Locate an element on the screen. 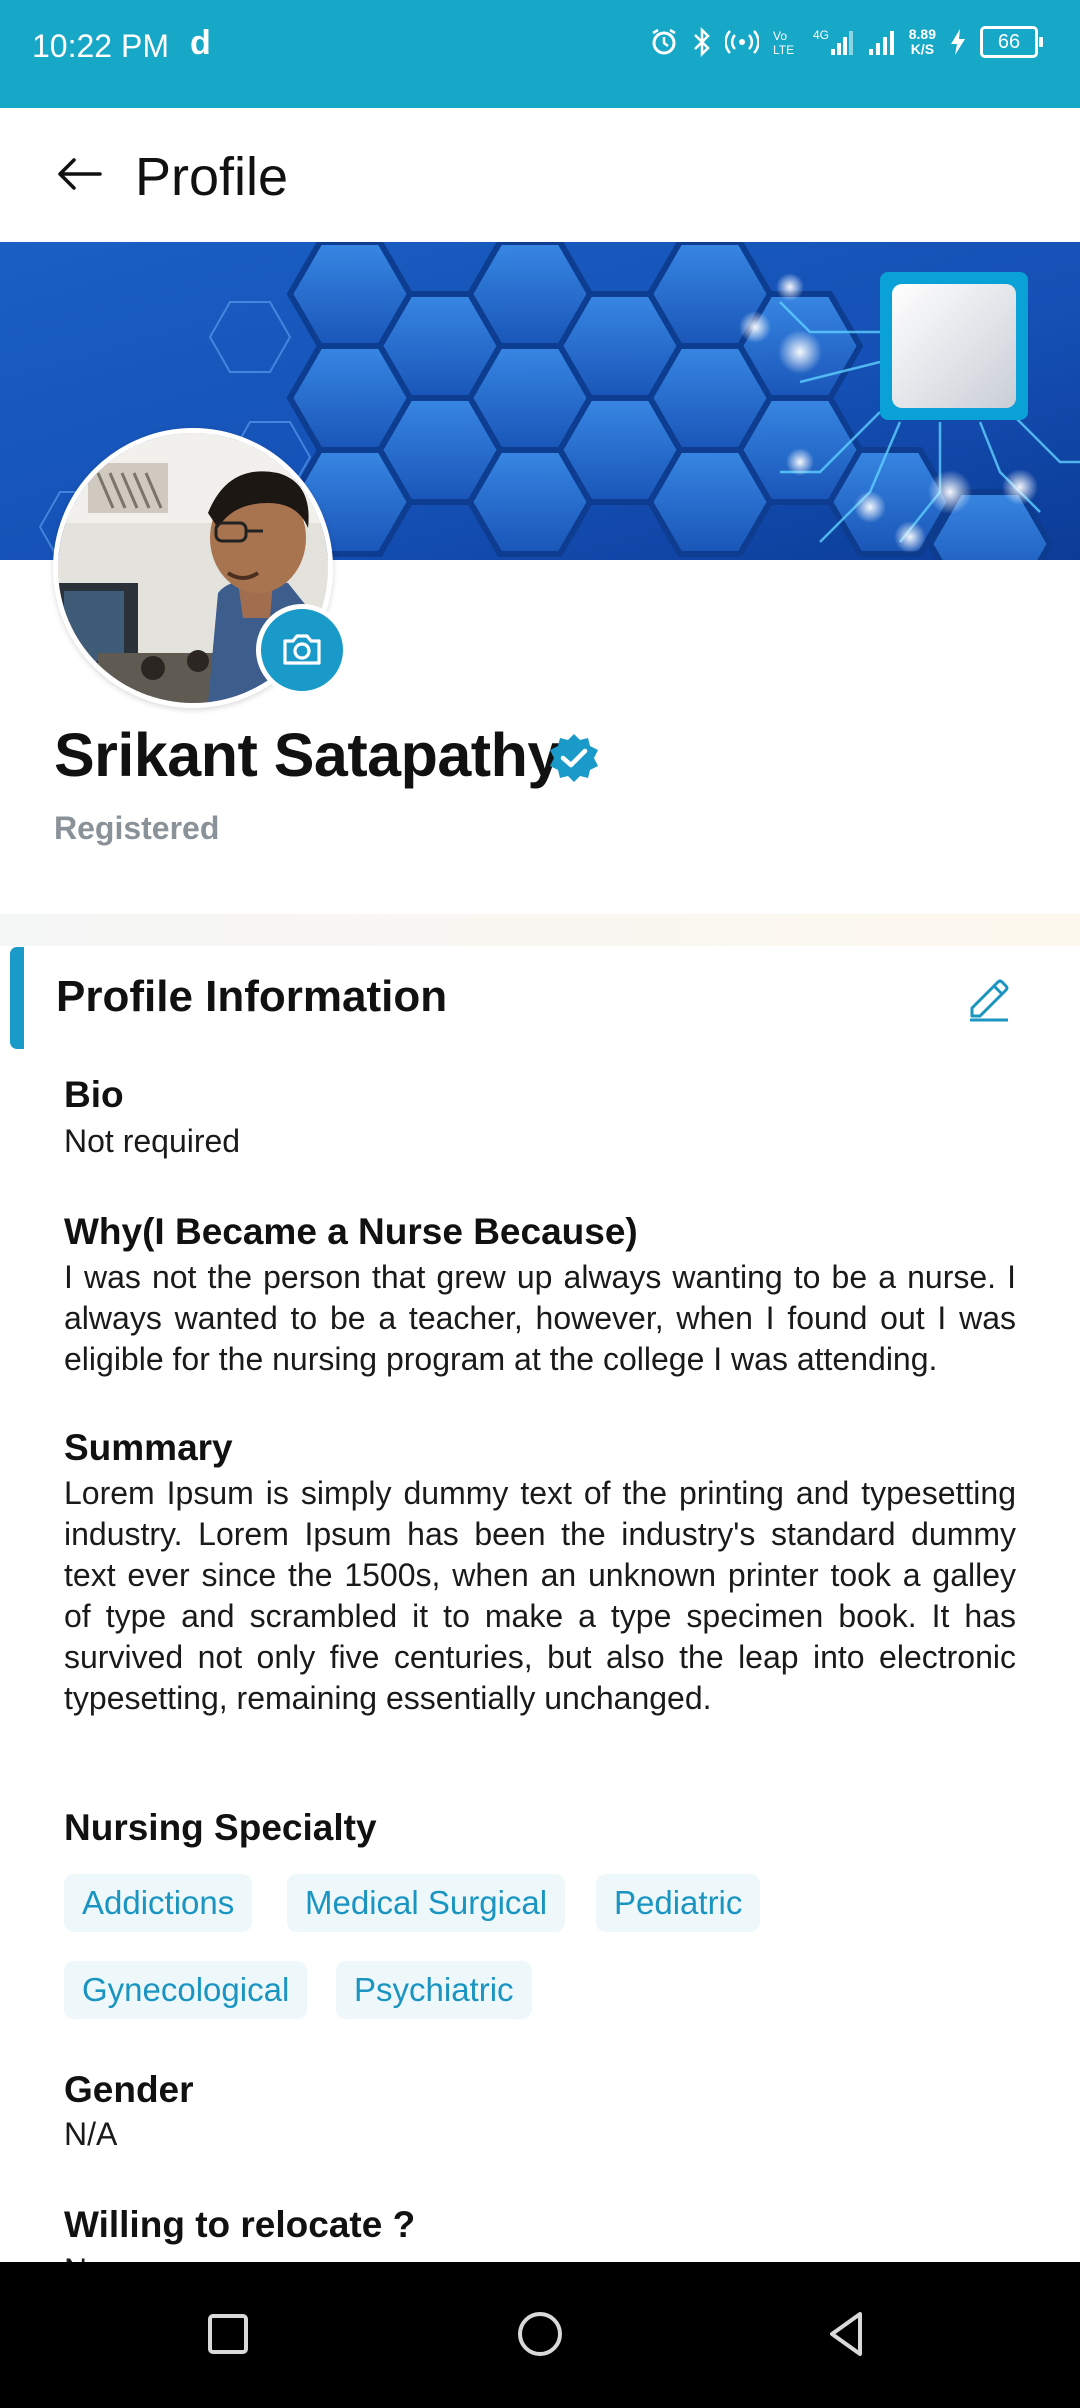  specialty-chip: Pediatric is located at coordinates (678, 1903).